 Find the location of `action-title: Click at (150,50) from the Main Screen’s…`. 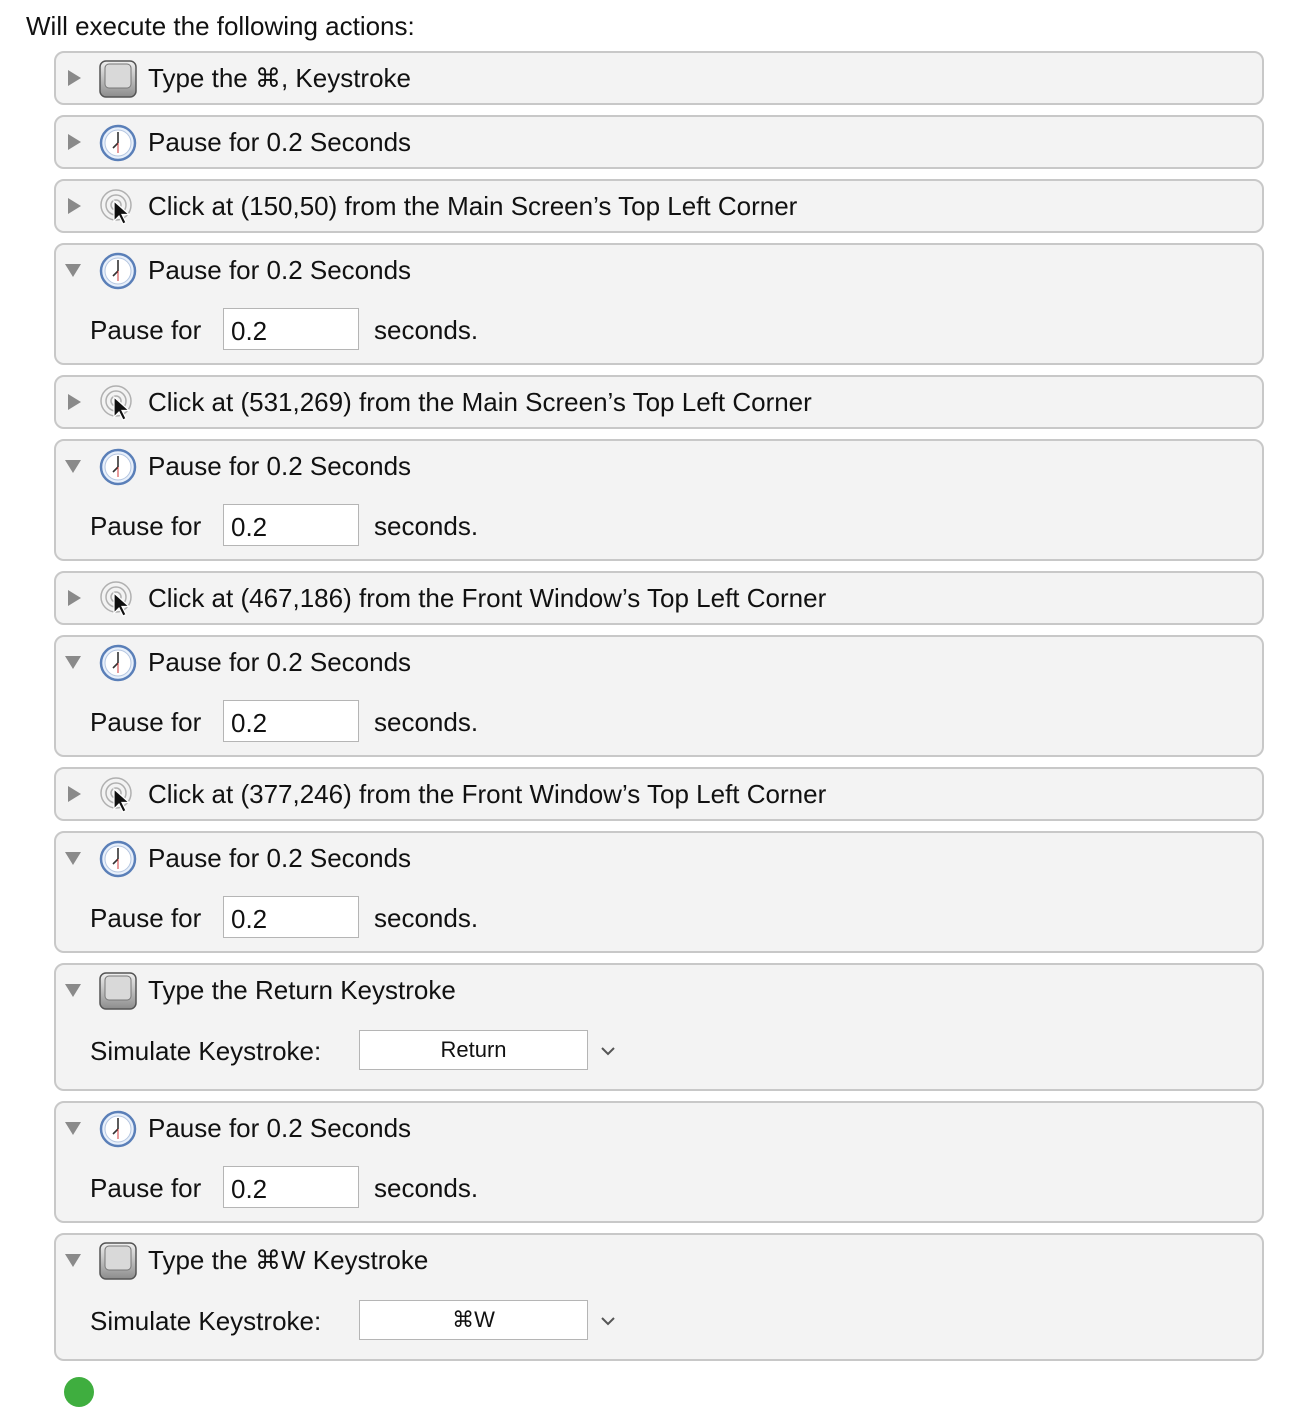

action-title: Click at (150,50) from the Main Screen’s… is located at coordinates (473, 206).